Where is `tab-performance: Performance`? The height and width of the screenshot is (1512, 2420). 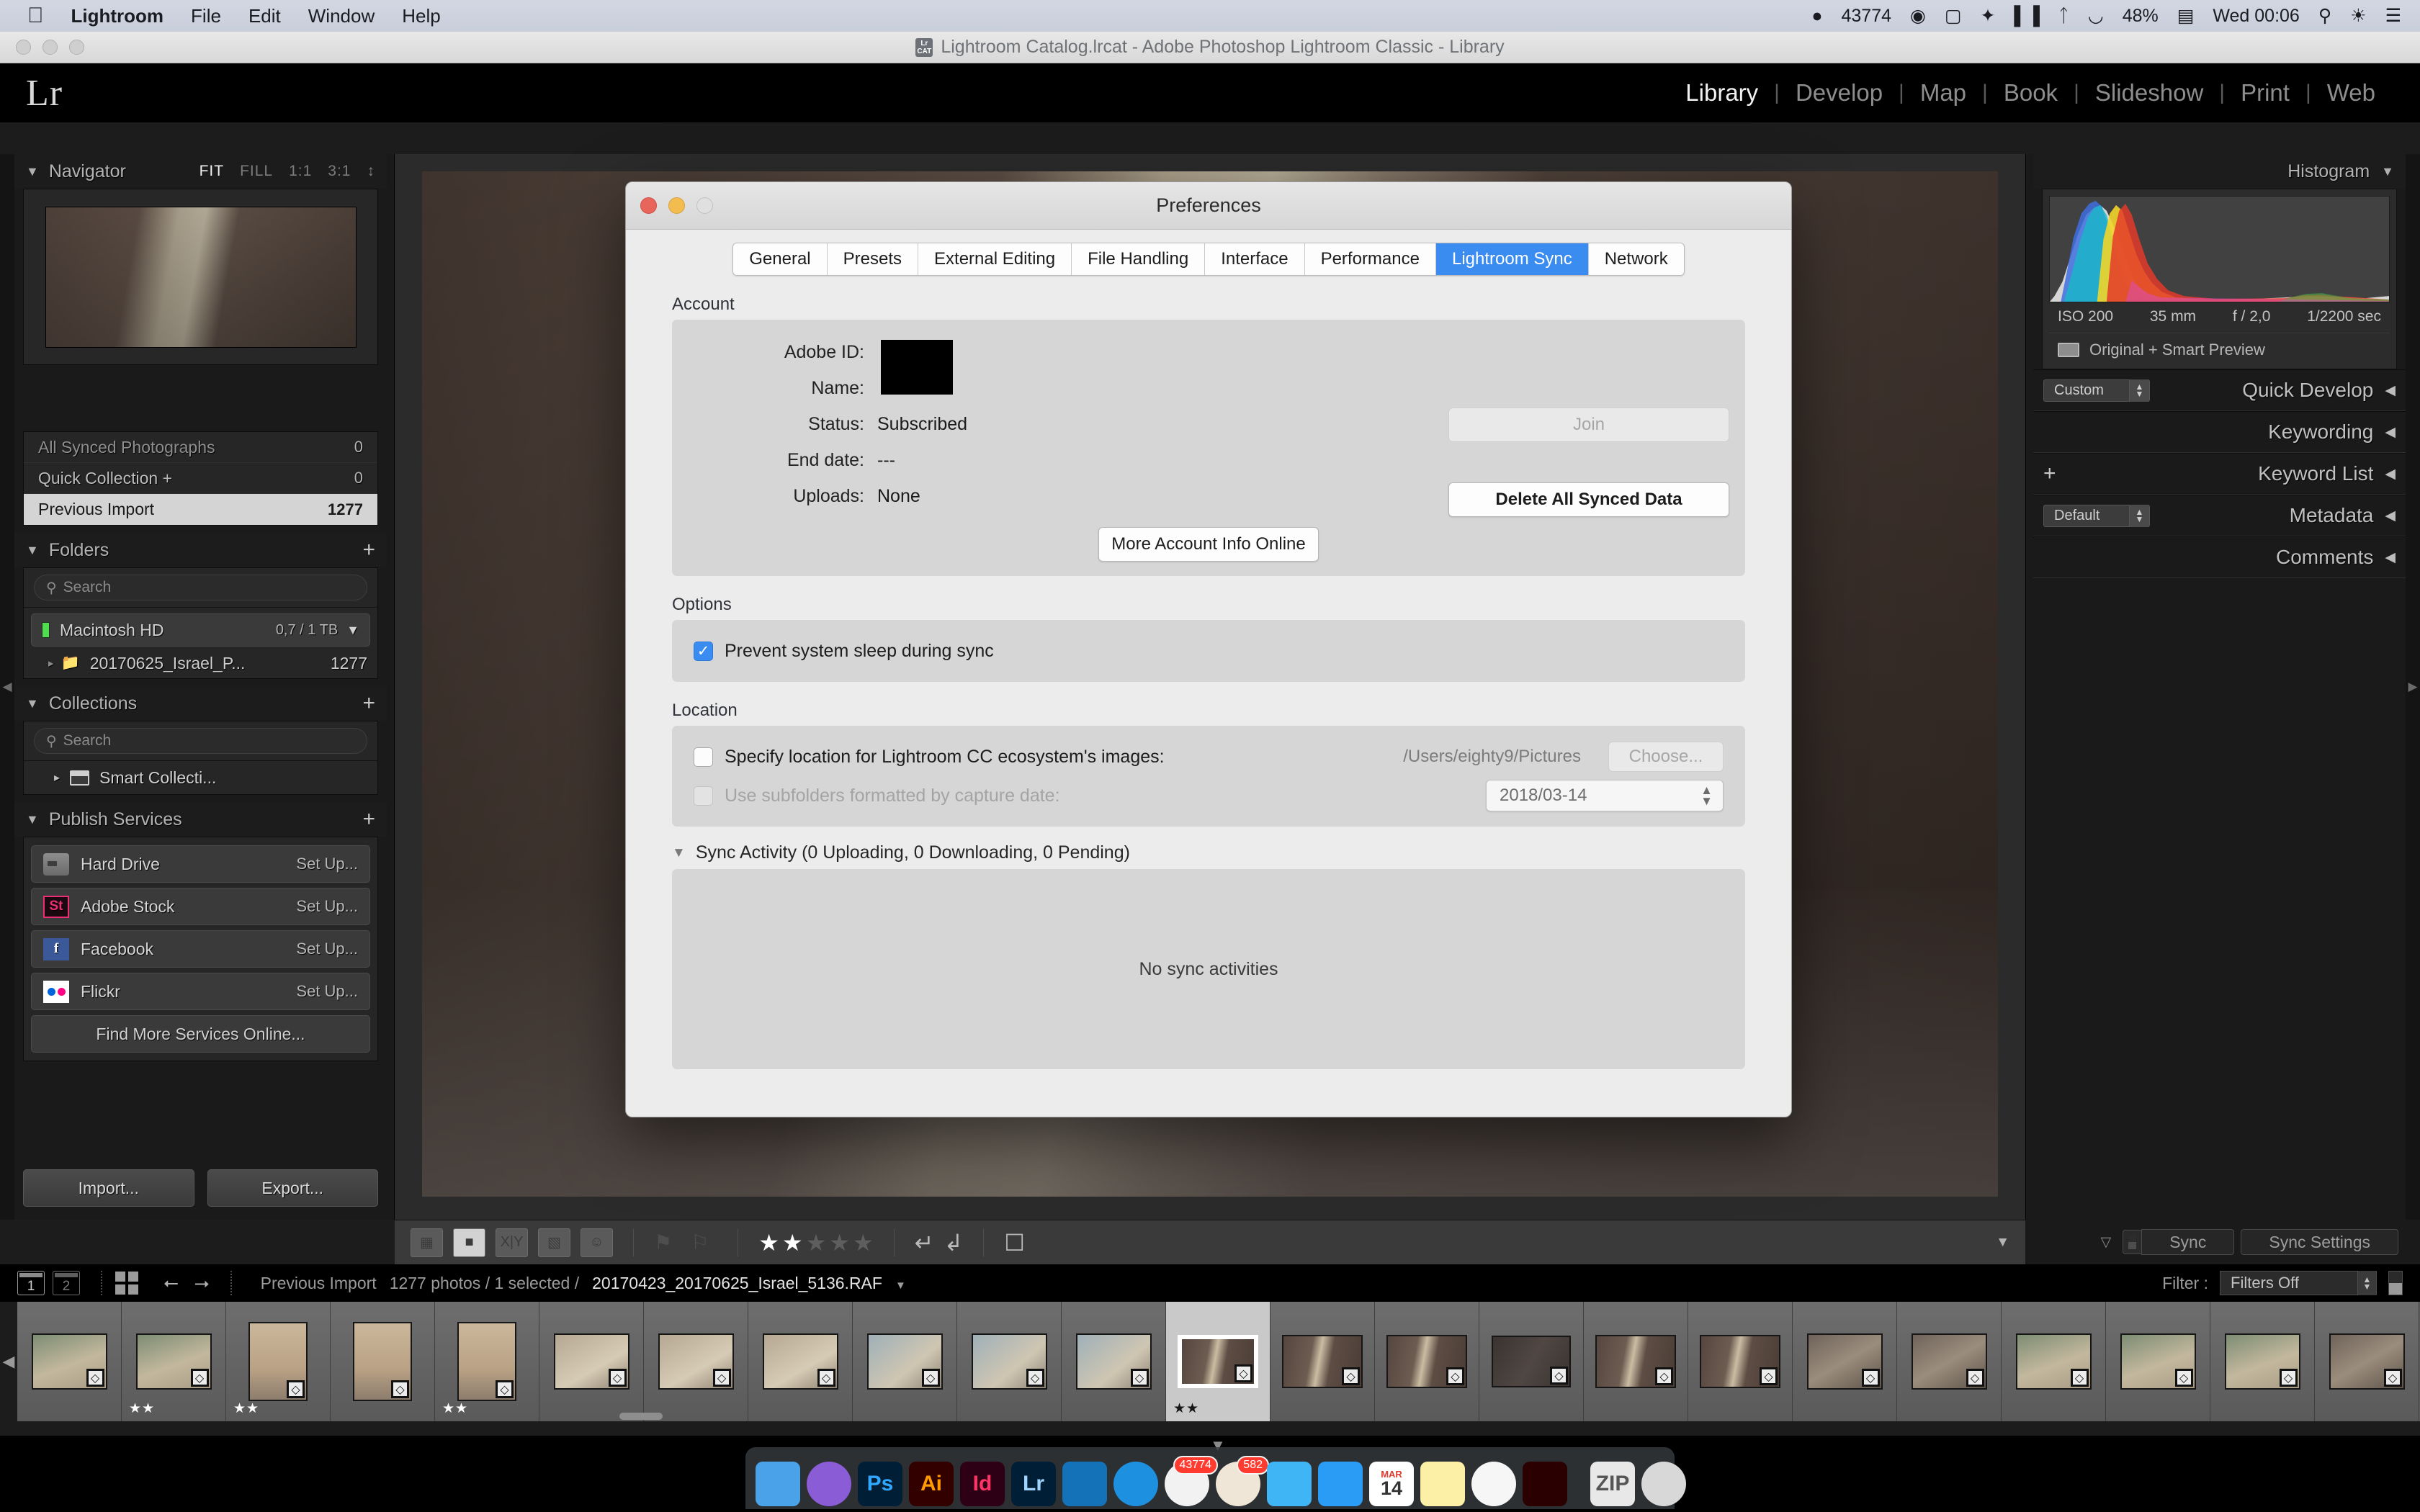
tab-performance: Performance is located at coordinates (1370, 259).